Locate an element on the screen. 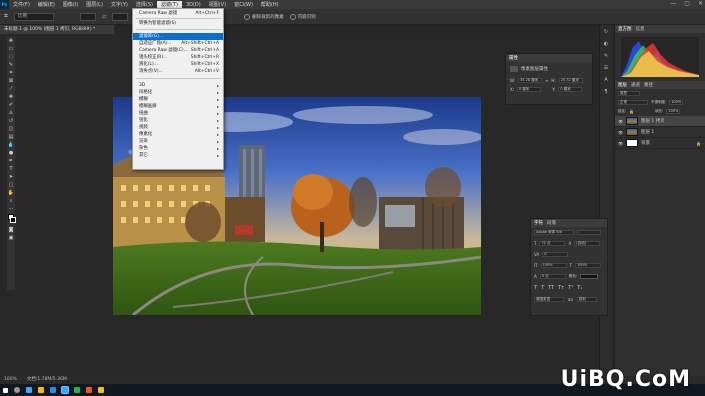 Image resolution: width=705 pixels, height=396 pixels. menu-item-blur-gallery: 模糊画廊 ▸ is located at coordinates (178, 106).